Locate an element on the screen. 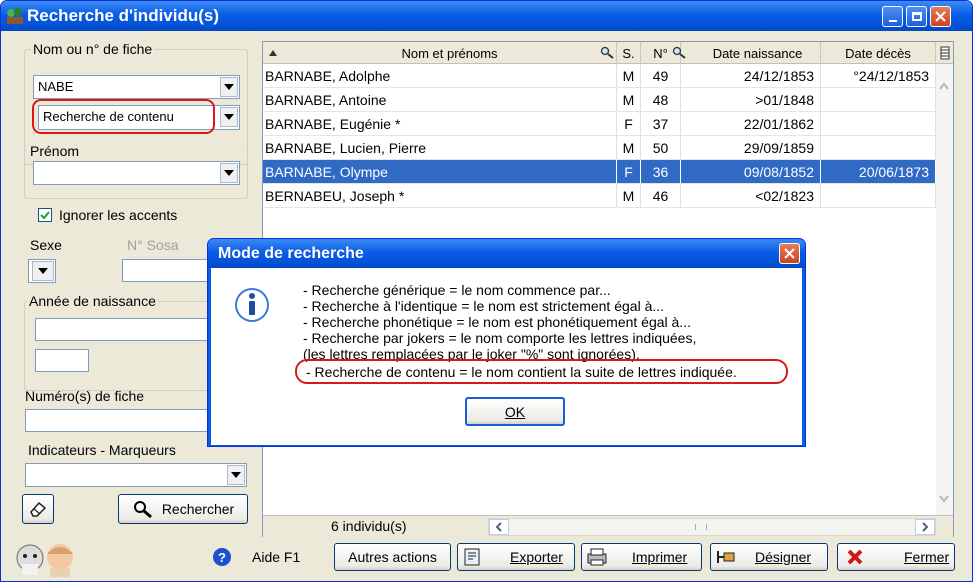 The height and width of the screenshot is (582, 973). table-row: BARNABE, Olympe F 36 09/08/1852 20/06/1873 is located at coordinates (599, 172).